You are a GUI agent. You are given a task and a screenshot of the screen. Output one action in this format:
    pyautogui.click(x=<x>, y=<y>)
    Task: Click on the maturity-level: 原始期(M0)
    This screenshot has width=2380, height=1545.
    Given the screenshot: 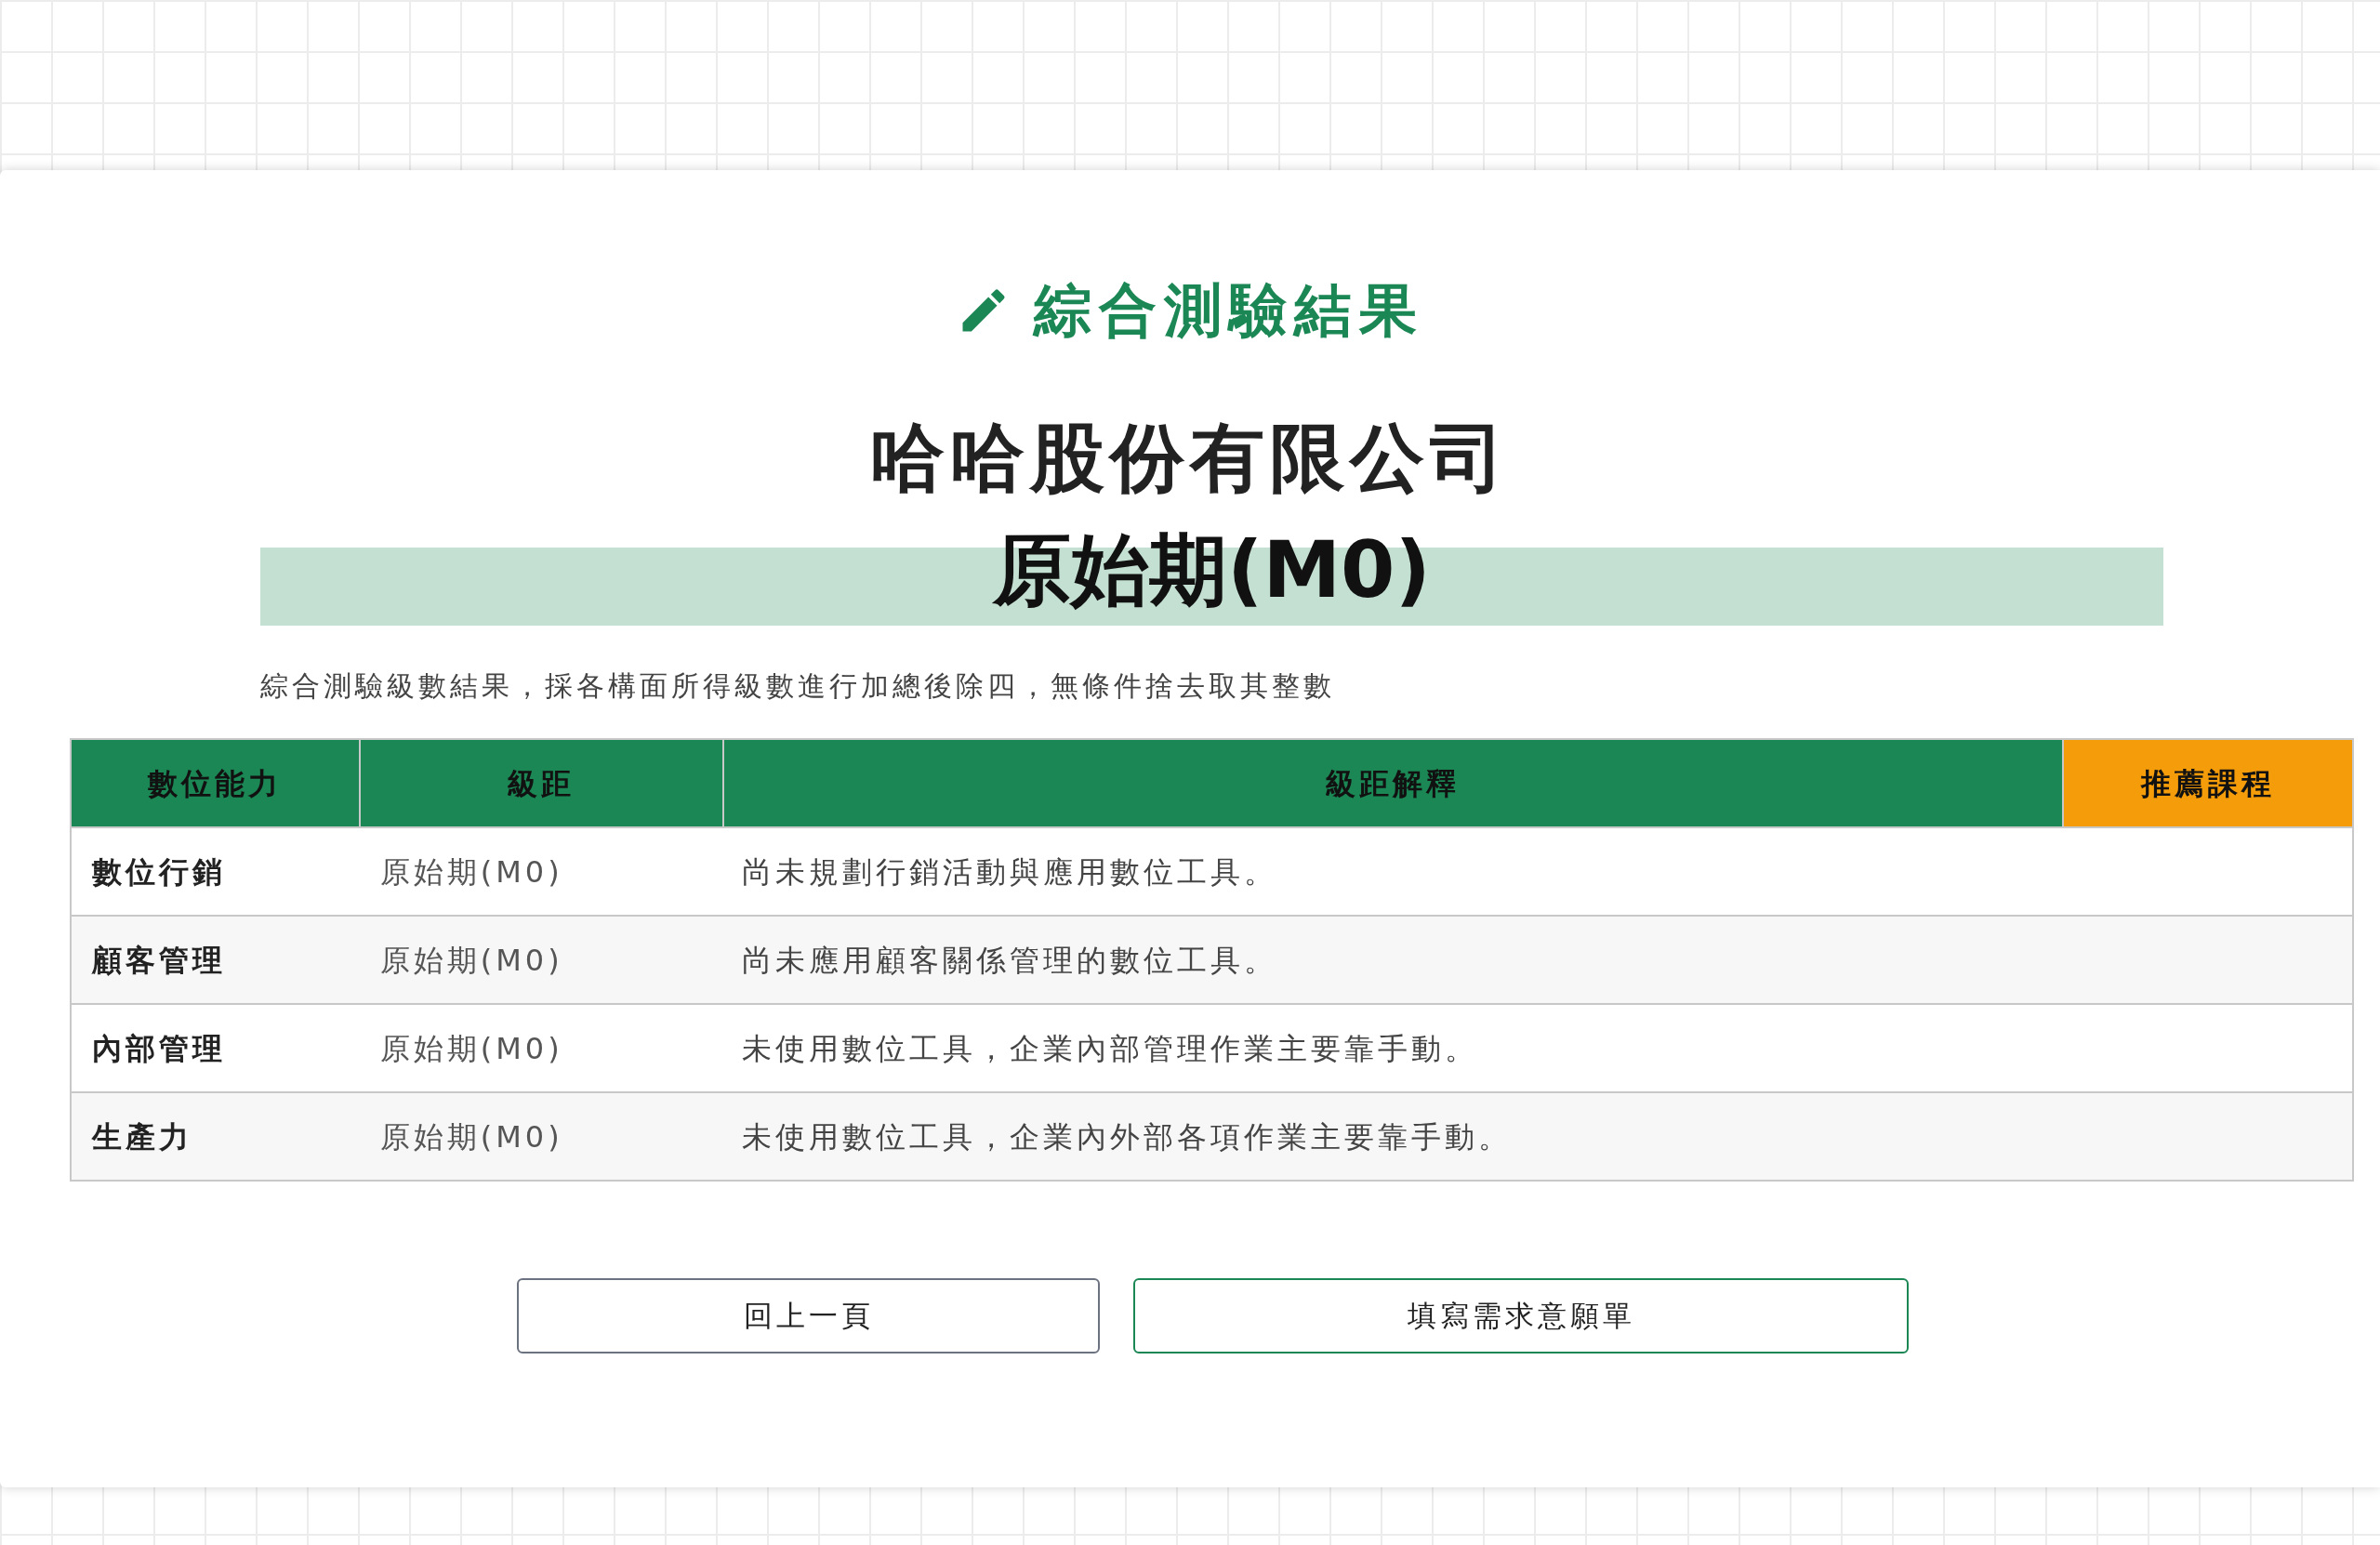 What is the action you would take?
    pyautogui.click(x=1212, y=570)
    